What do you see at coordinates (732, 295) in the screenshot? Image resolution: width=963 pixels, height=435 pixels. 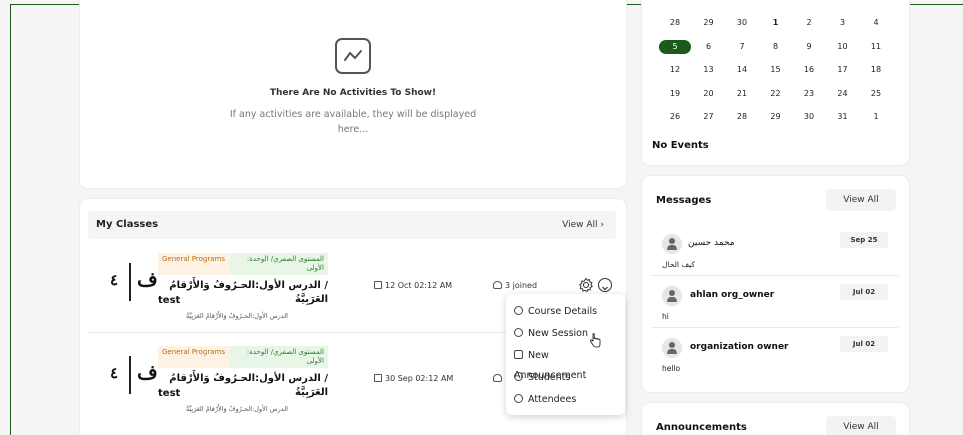 I see `message-sender: ahlan org_owner` at bounding box center [732, 295].